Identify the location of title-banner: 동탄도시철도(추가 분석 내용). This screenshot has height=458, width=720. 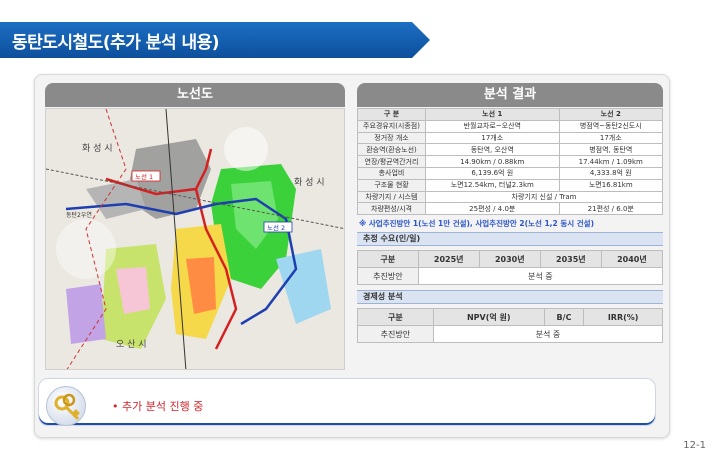
(215, 40).